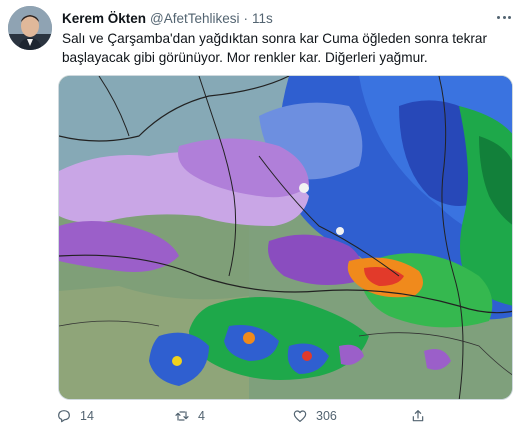  I want to click on tweet-timestamp: 11s, so click(262, 18).